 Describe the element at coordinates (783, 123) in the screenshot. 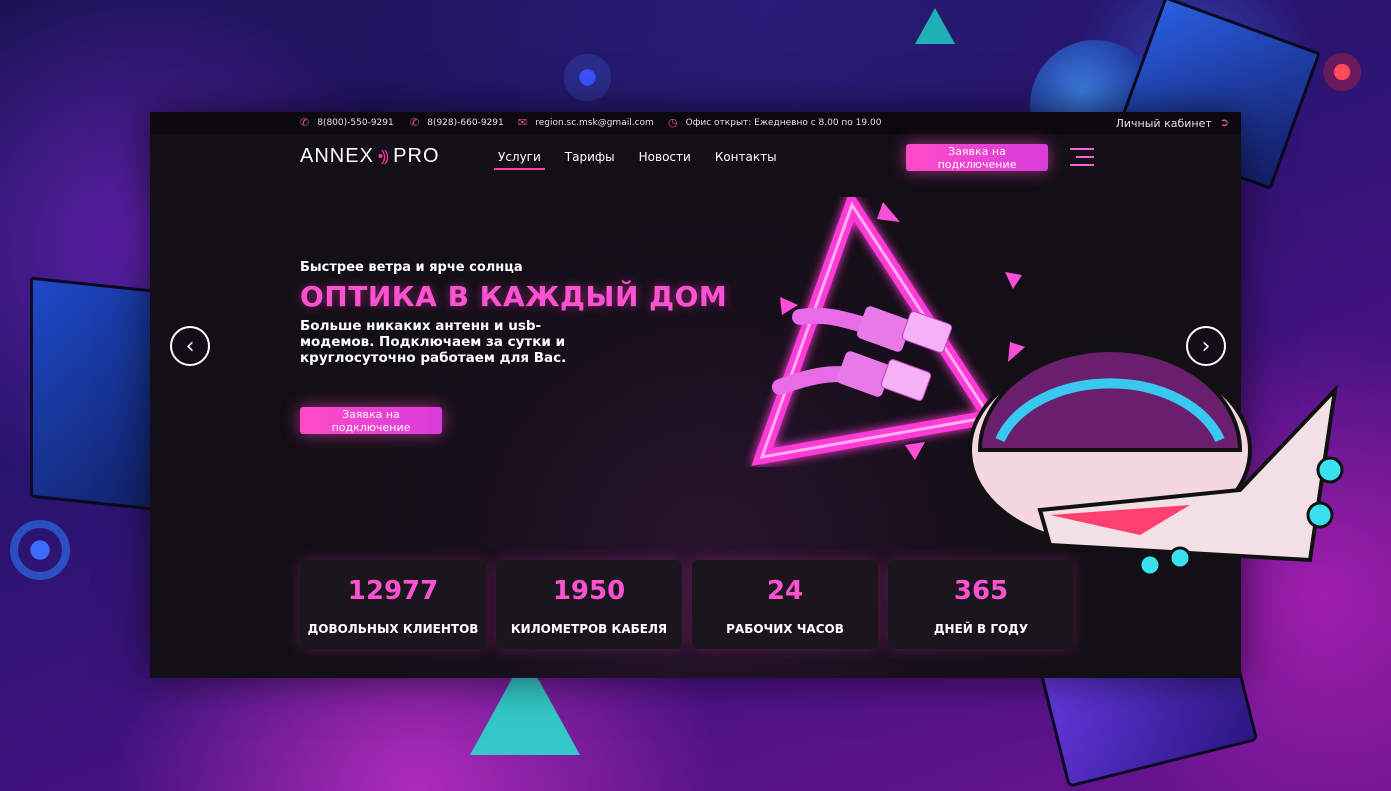

I see `office-hours-text: Офис открыт: Ежедневно с 8.00 по 19.00` at that location.